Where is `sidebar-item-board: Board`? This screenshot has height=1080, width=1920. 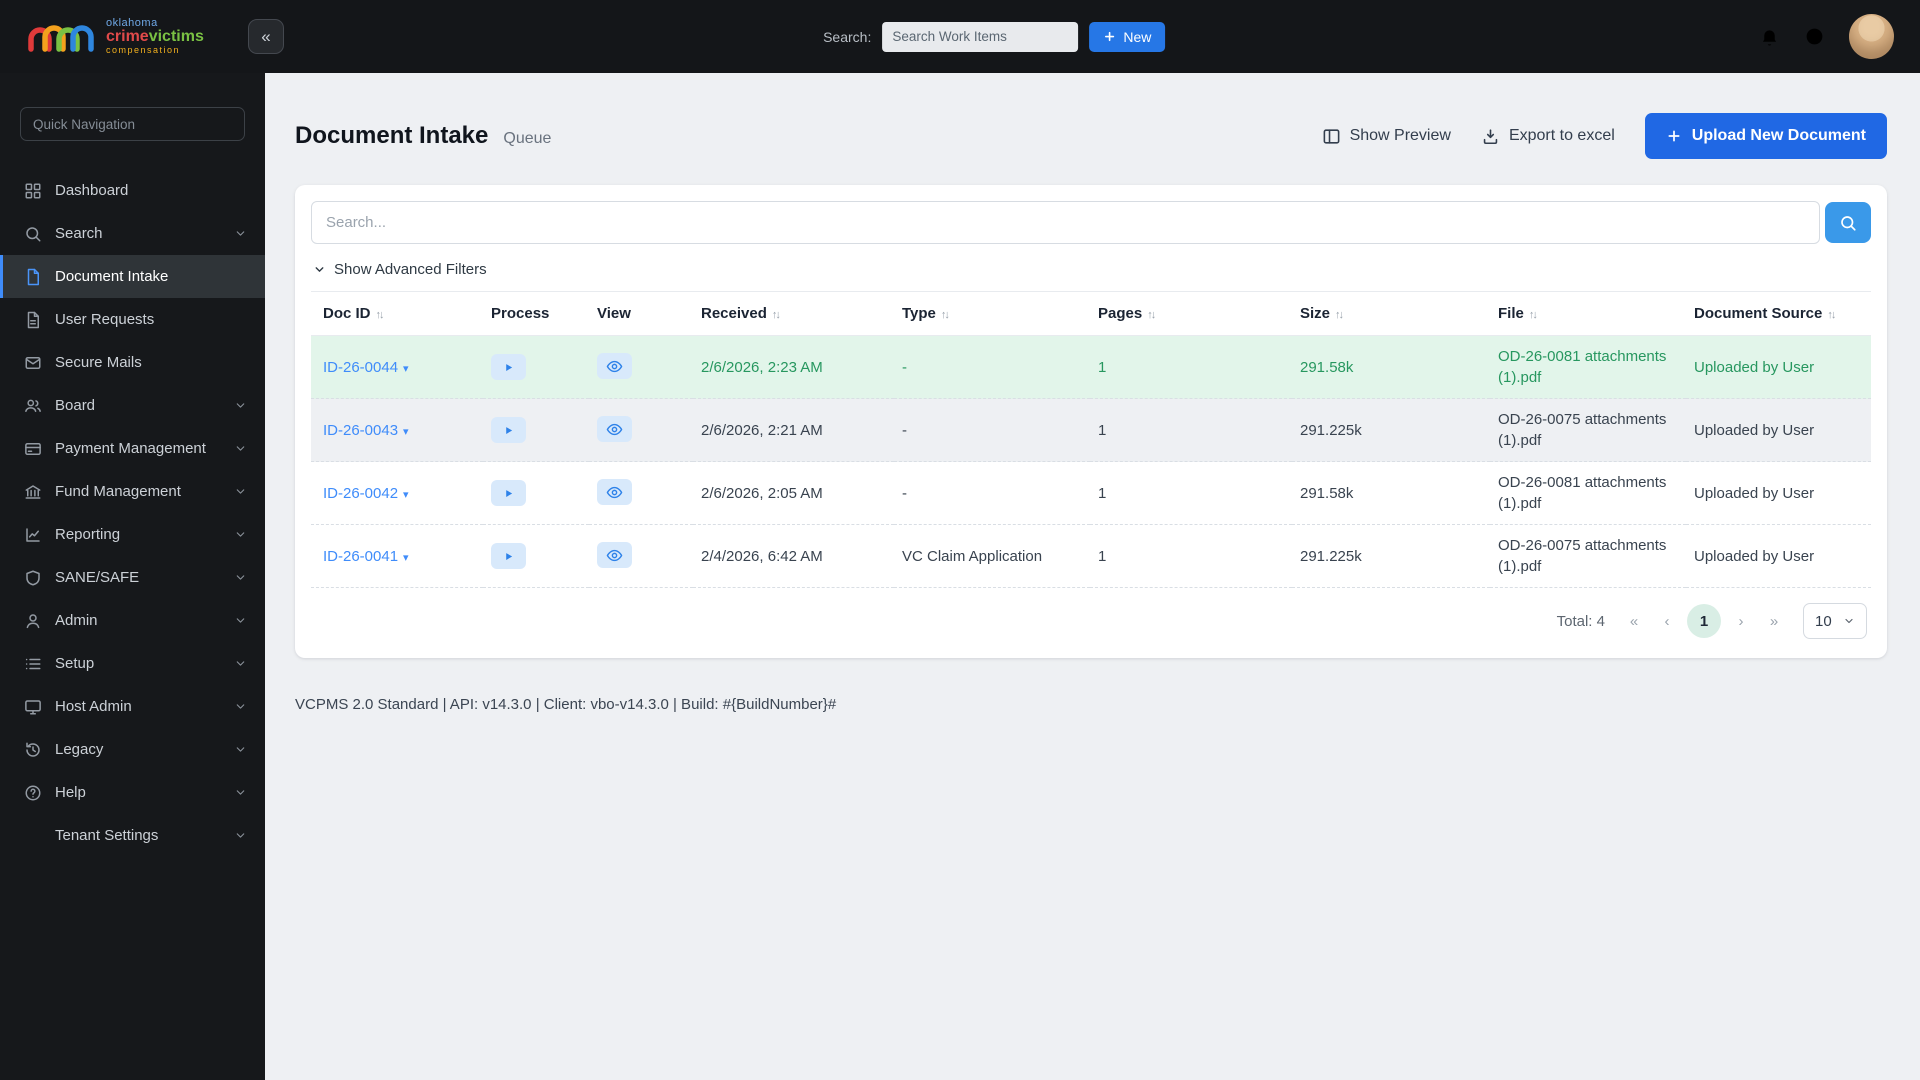 sidebar-item-board: Board is located at coordinates (132, 405).